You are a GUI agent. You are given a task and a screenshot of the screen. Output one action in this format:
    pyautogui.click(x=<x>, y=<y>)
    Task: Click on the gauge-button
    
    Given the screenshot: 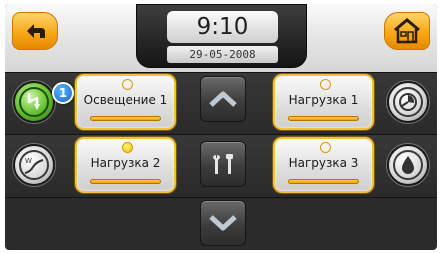 What is the action you would take?
    pyautogui.click(x=408, y=102)
    